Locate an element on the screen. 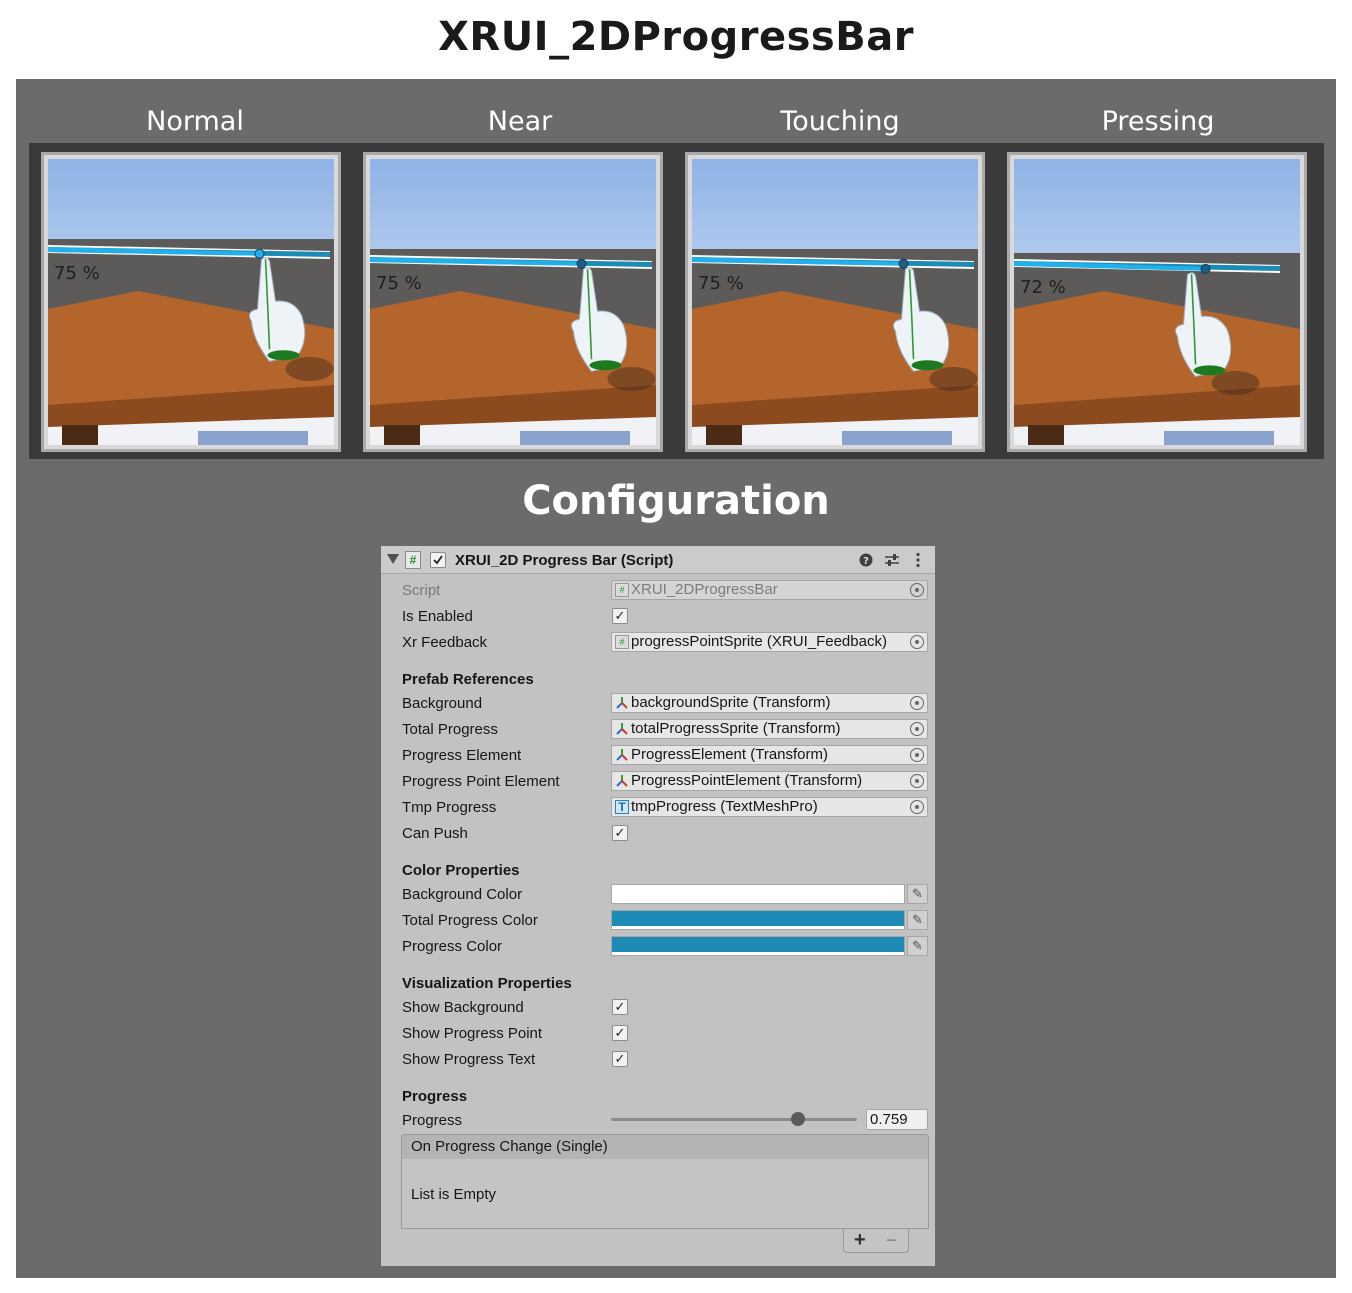 The height and width of the screenshot is (1293, 1352). is-enabled-label: Is Enabled is located at coordinates (437, 616).